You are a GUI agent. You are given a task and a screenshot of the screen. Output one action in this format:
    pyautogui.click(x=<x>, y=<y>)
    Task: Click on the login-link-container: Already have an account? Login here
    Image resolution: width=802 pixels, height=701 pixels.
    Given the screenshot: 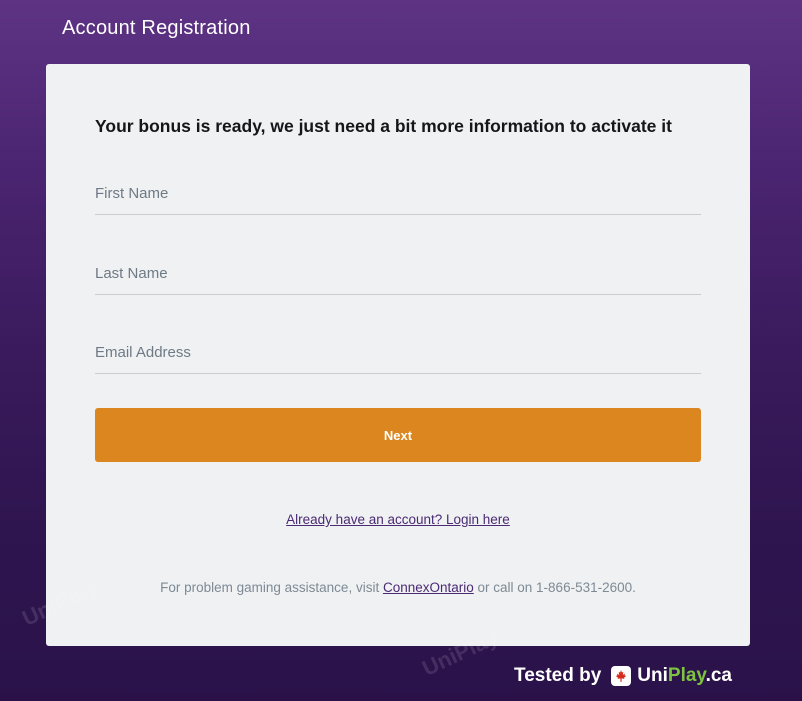 What is the action you would take?
    pyautogui.click(x=398, y=519)
    